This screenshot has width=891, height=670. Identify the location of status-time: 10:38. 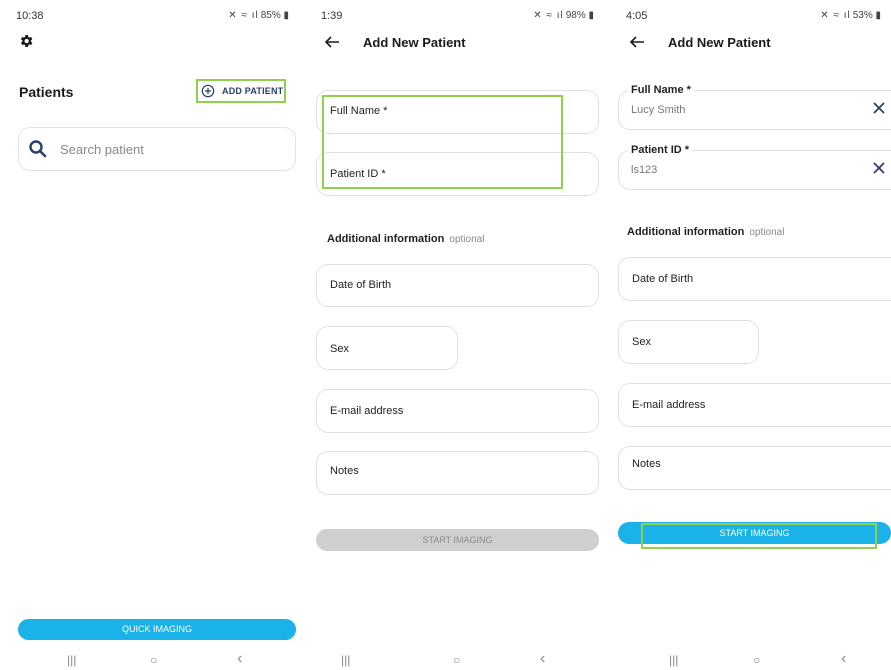
(30, 16).